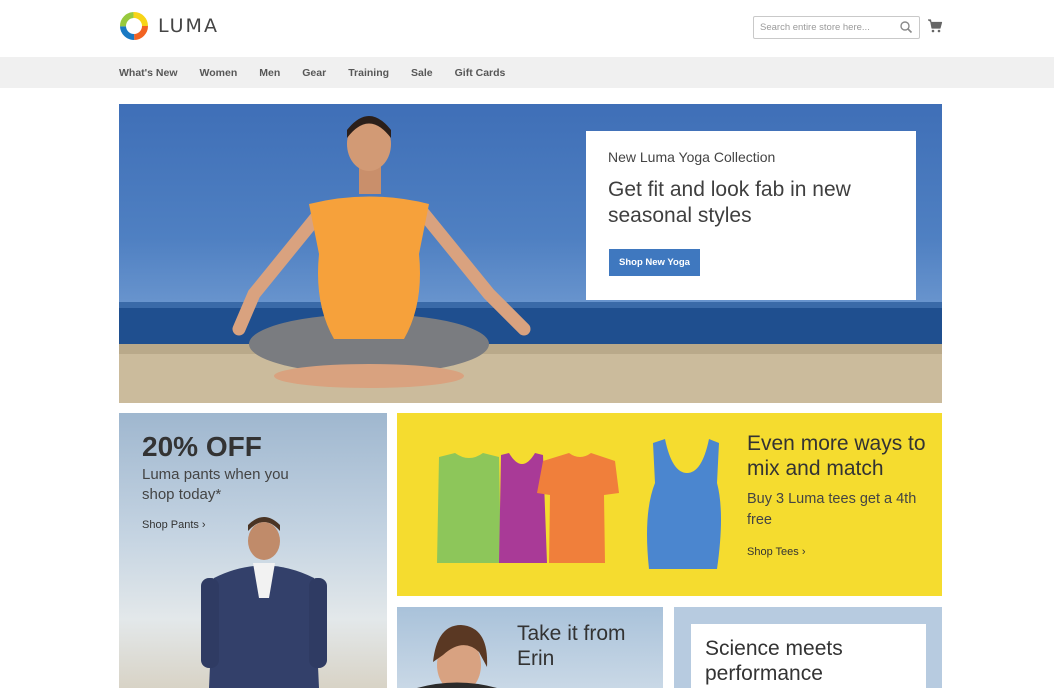 This screenshot has width=1054, height=688. I want to click on pants-promo-title: 20% OFF, so click(202, 446).